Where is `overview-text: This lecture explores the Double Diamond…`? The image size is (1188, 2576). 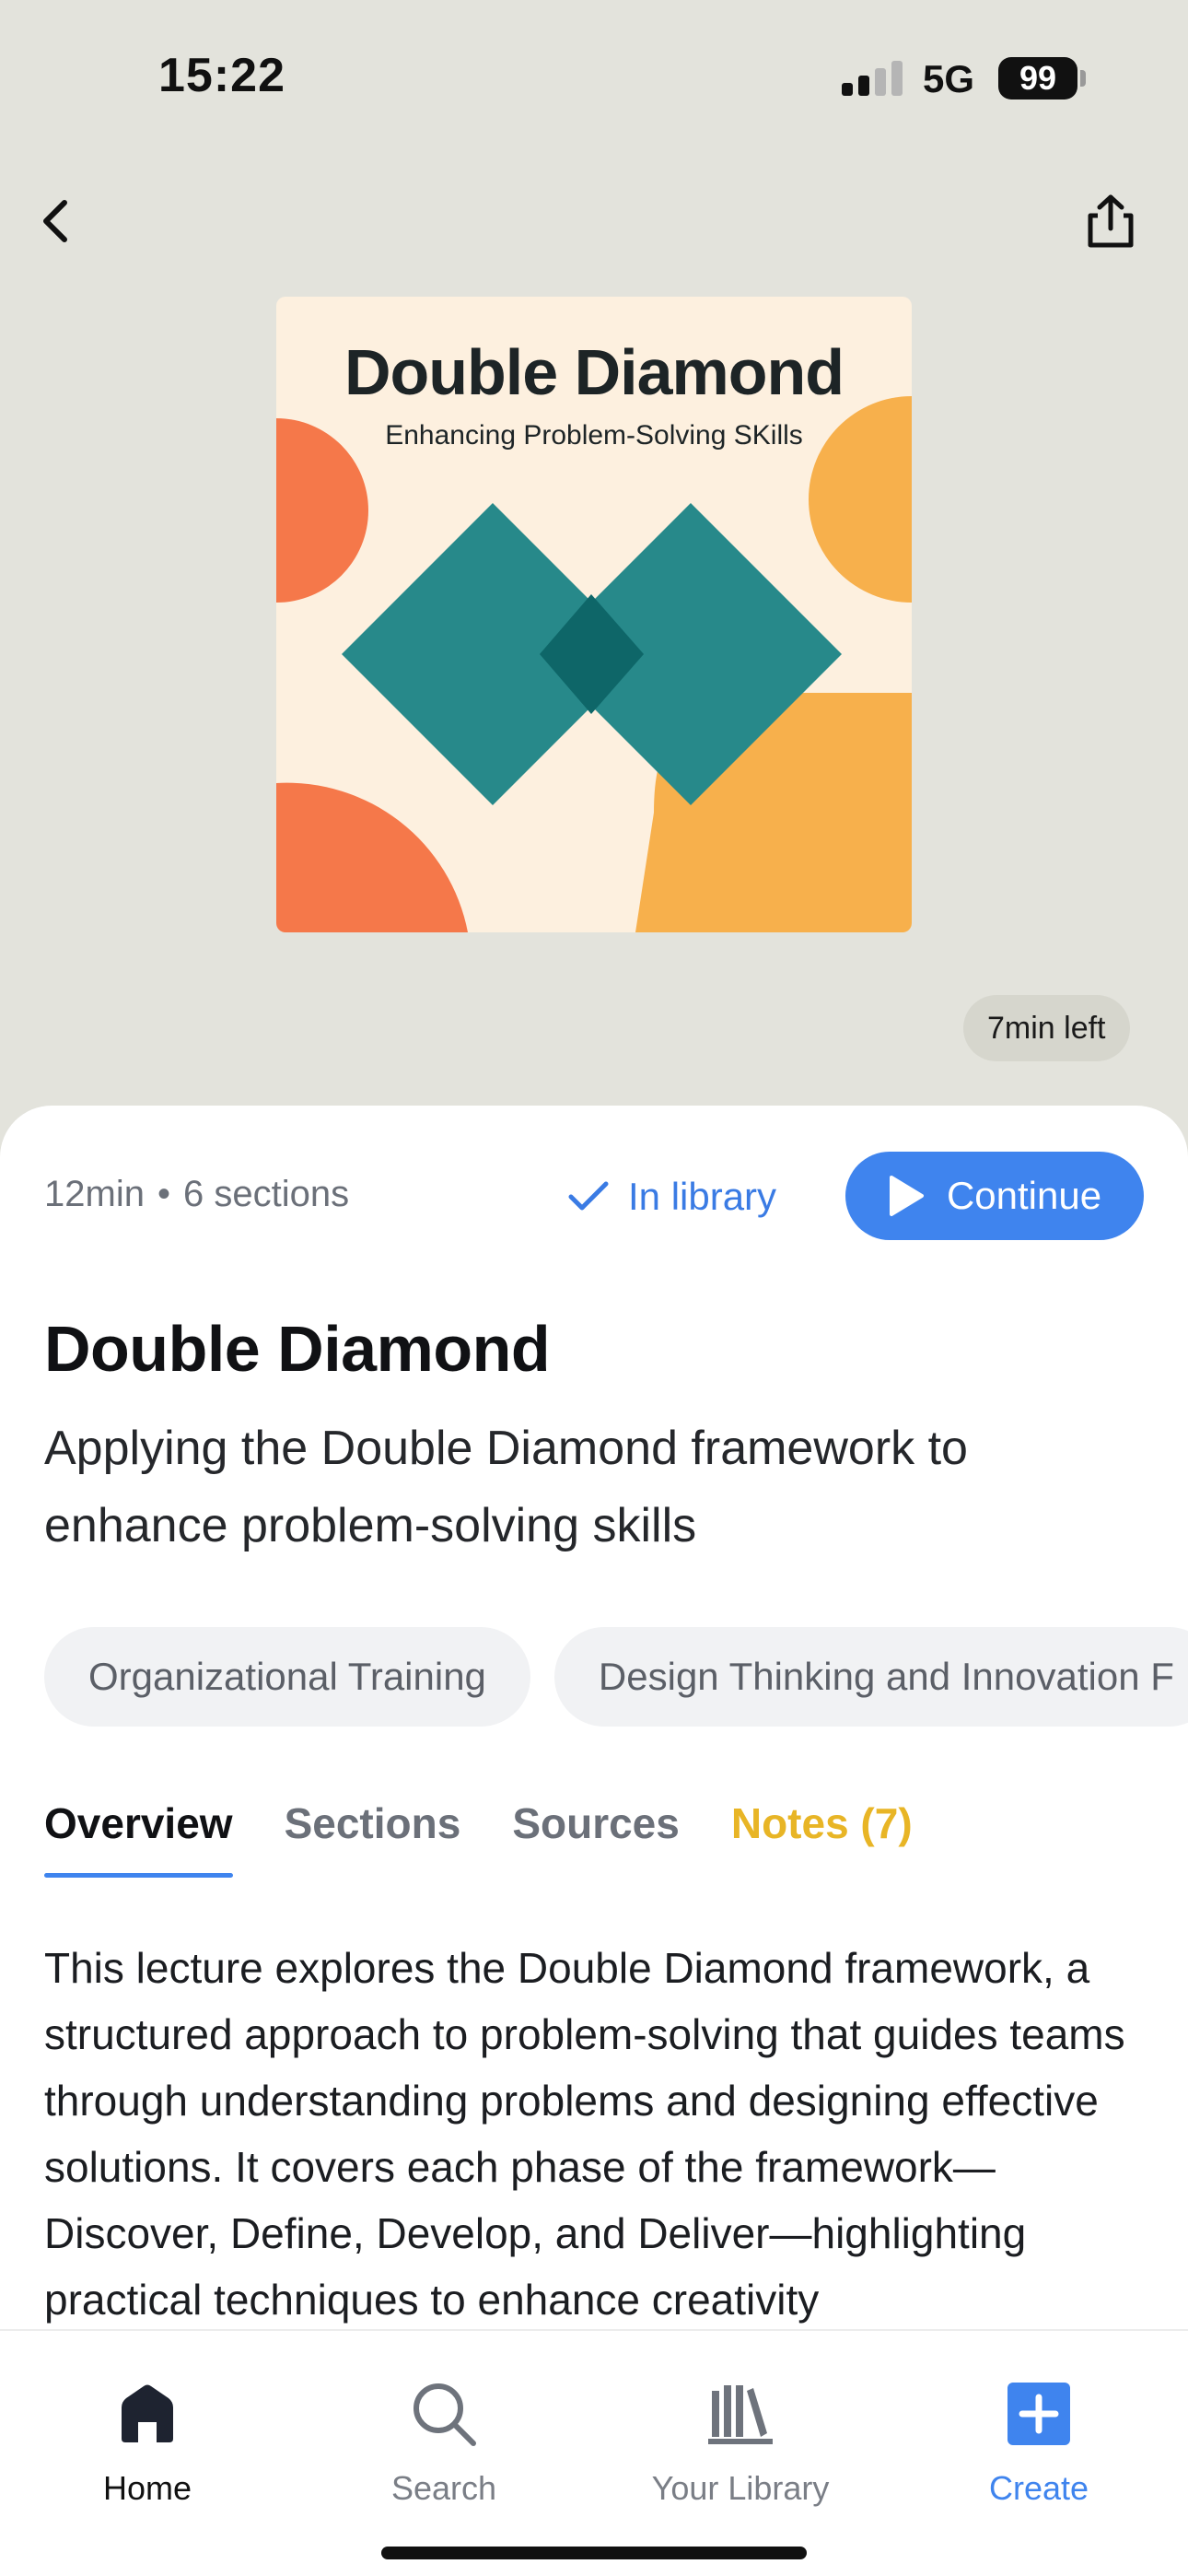
overview-text: This lecture explores the Double Diamond… is located at coordinates (584, 2134).